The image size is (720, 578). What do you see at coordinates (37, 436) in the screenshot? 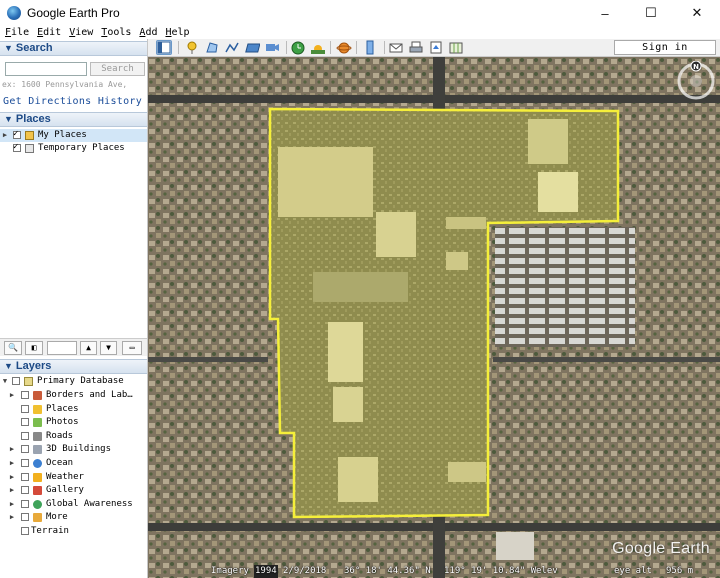
I see `roads-icon` at bounding box center [37, 436].